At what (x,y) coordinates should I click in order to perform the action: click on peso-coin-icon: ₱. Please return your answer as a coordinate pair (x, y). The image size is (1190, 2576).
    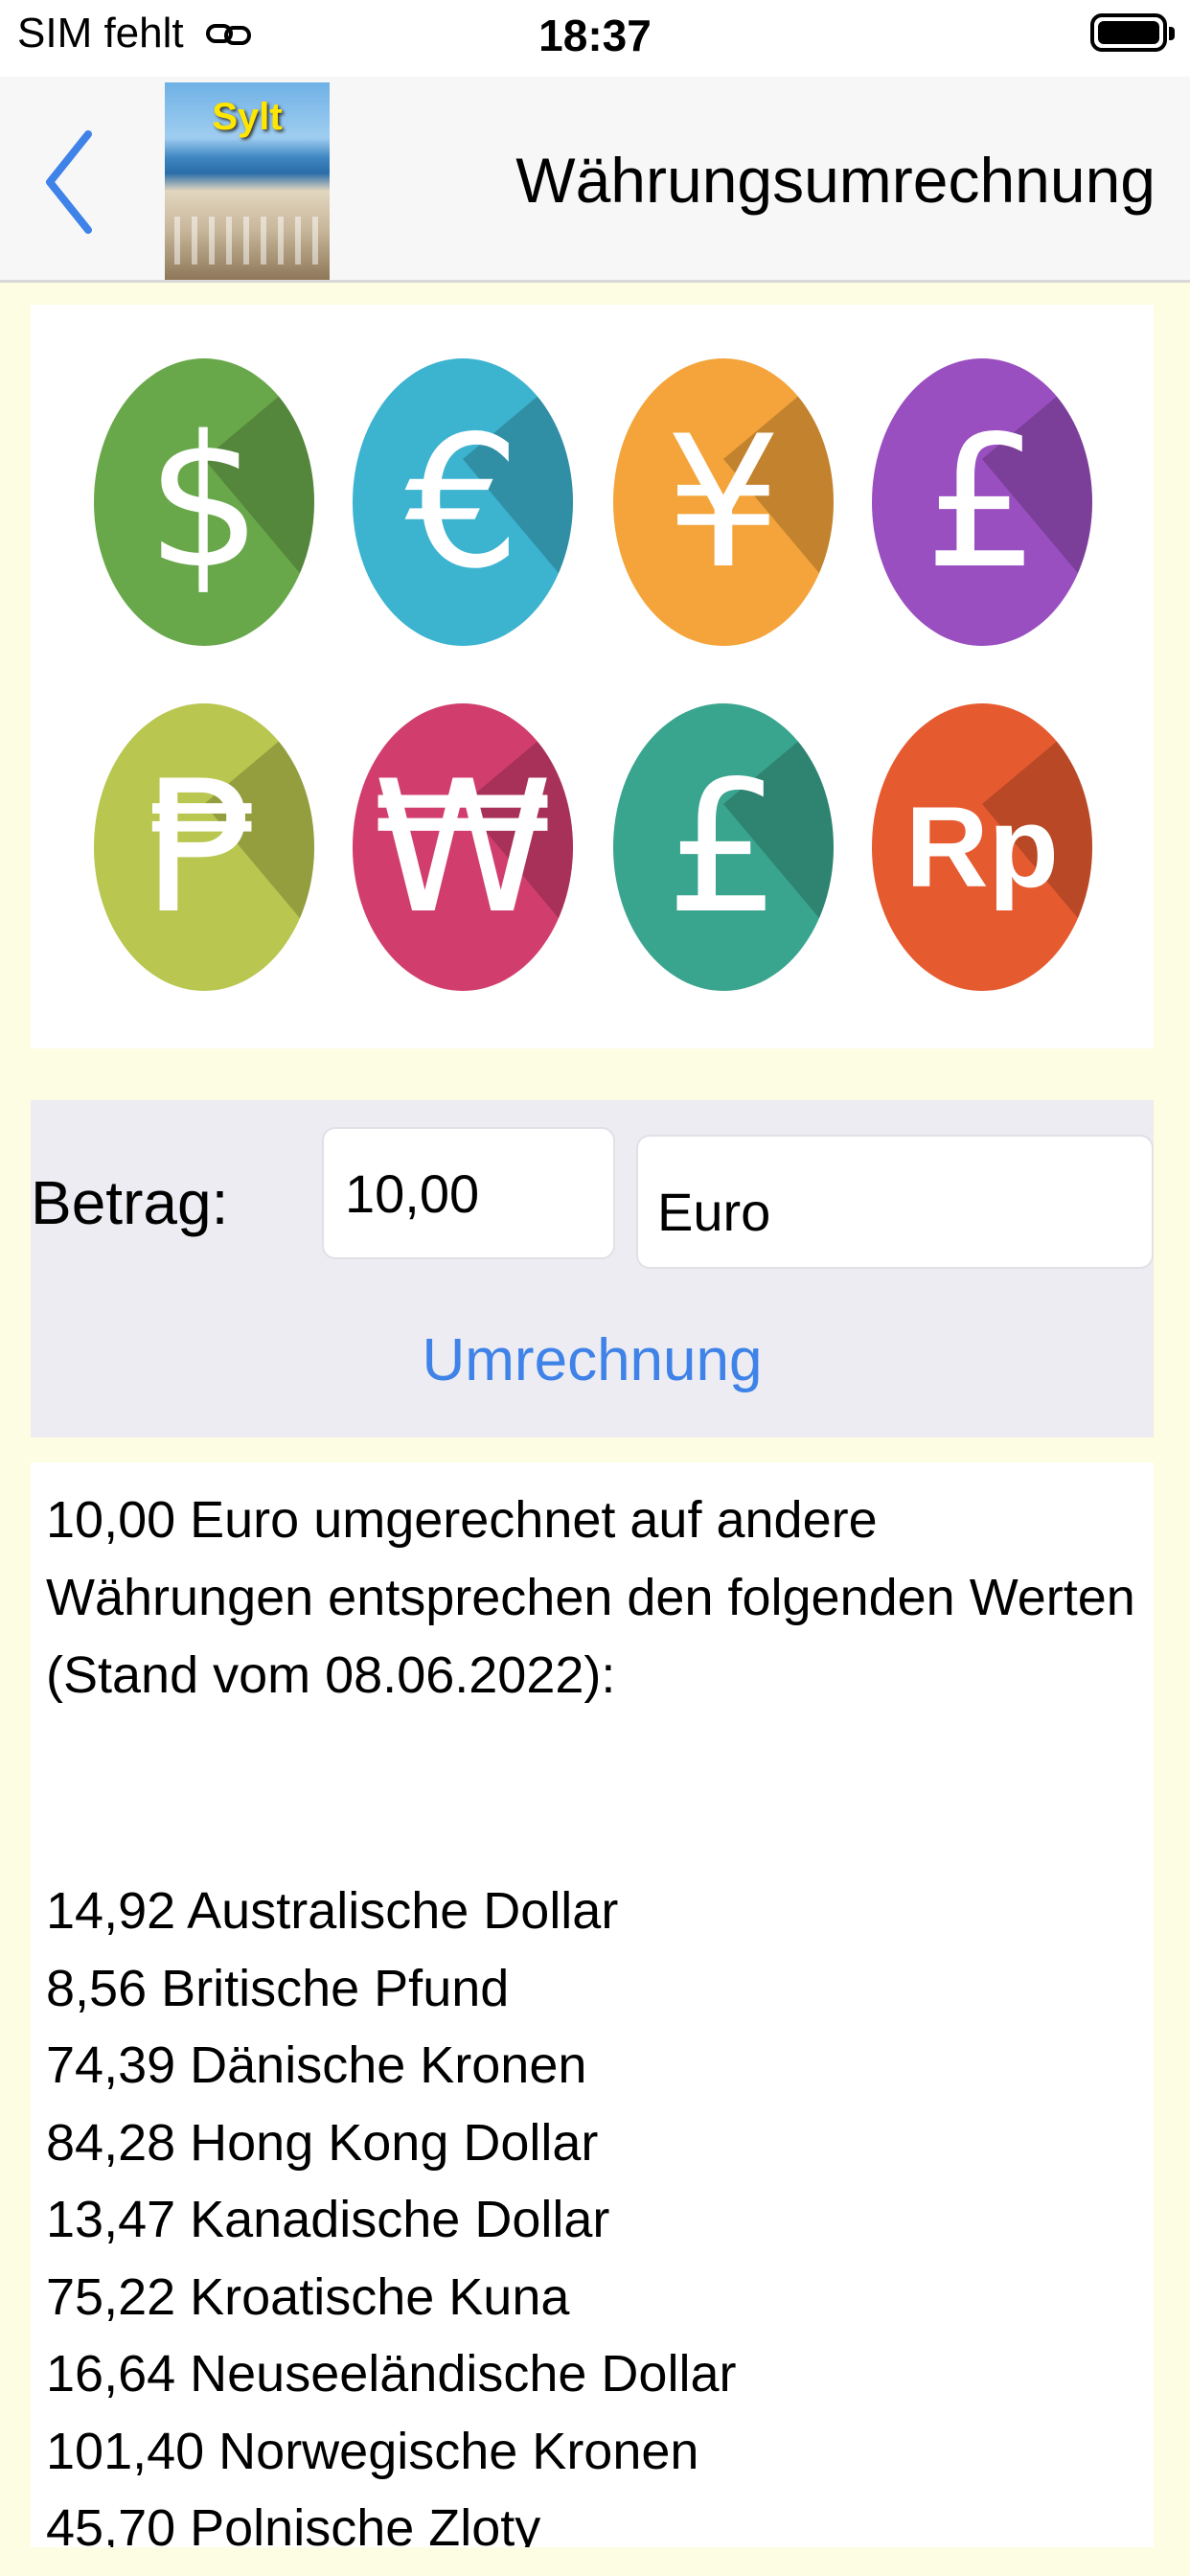
    Looking at the image, I should click on (204, 847).